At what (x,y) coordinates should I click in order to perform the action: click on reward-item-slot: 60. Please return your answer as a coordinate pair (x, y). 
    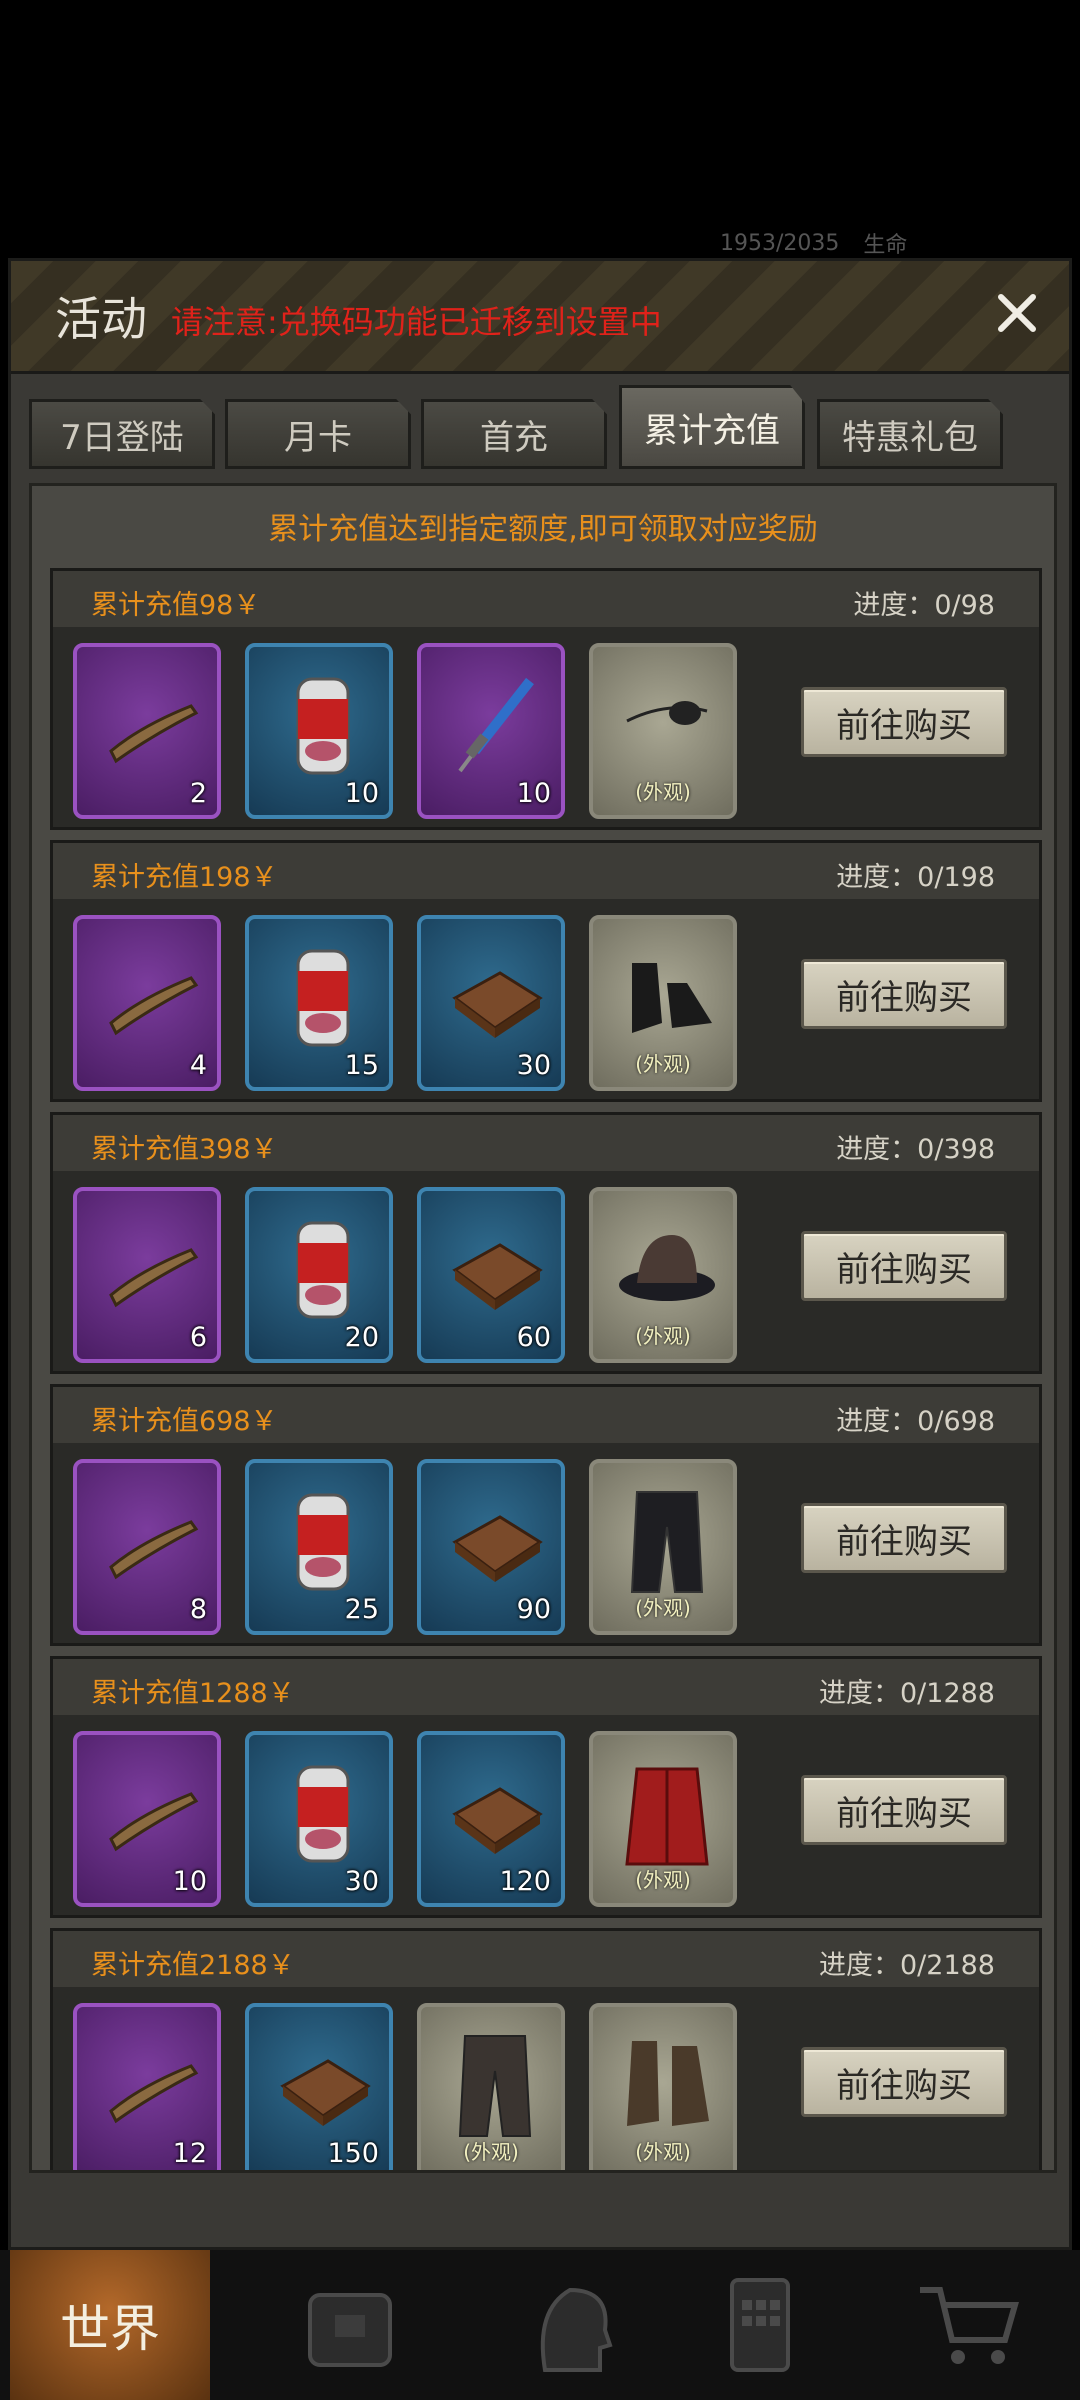
    Looking at the image, I should click on (491, 1275).